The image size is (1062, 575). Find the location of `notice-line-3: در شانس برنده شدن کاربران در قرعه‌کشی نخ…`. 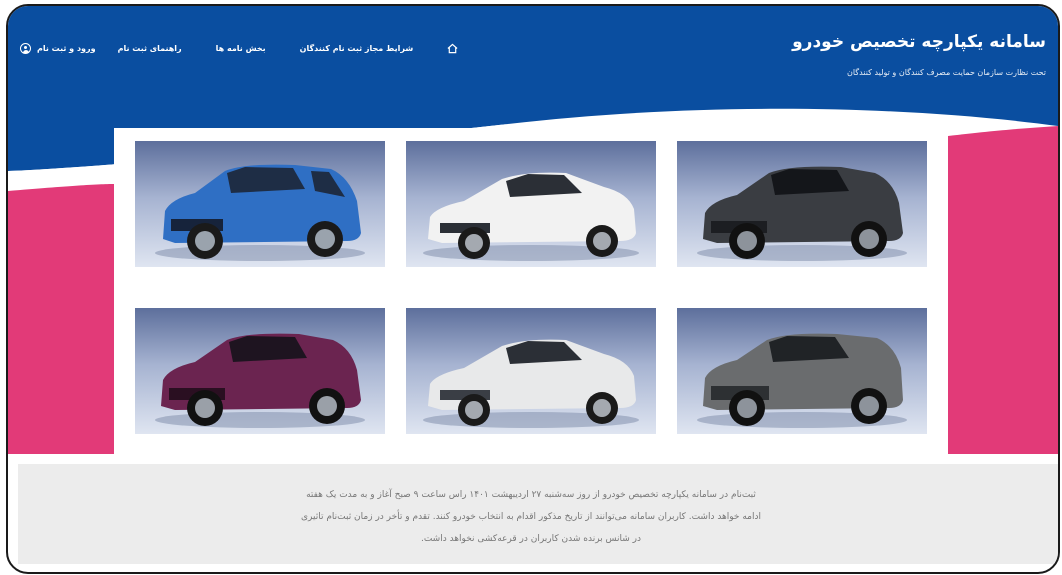

notice-line-3: در شانس برنده شدن کاربران در قرعه‌کشی نخ… is located at coordinates (531, 539).